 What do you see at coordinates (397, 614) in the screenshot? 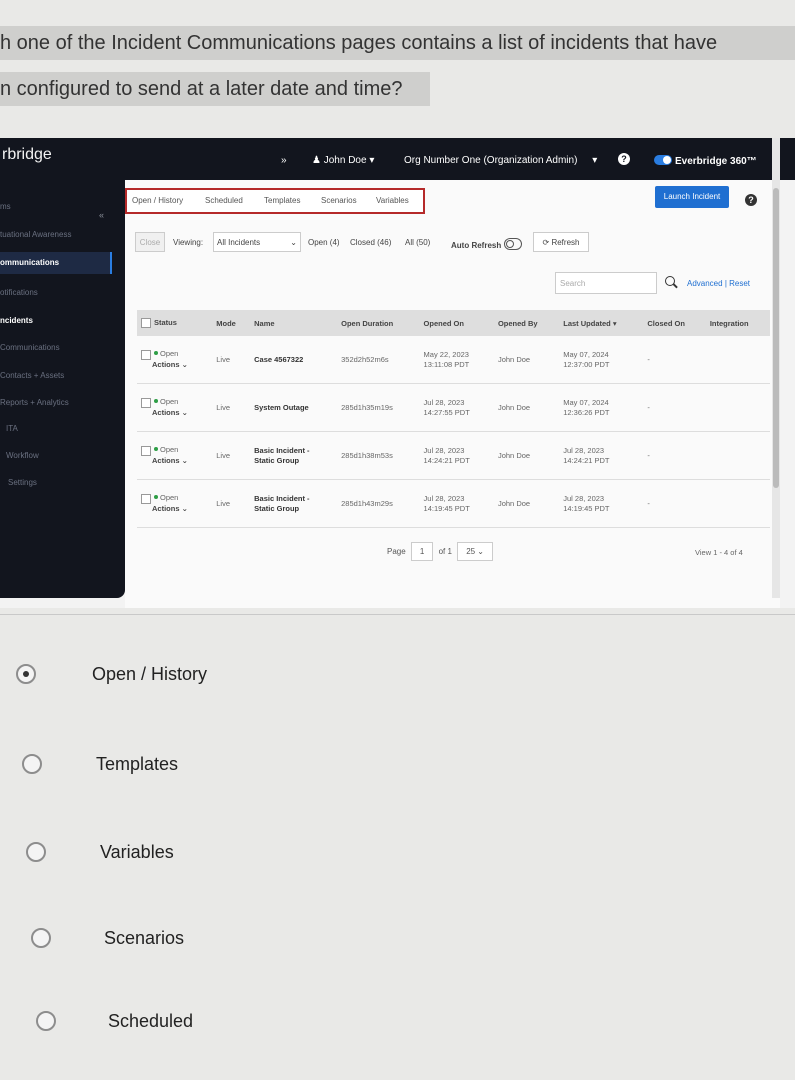
I see `divider` at bounding box center [397, 614].